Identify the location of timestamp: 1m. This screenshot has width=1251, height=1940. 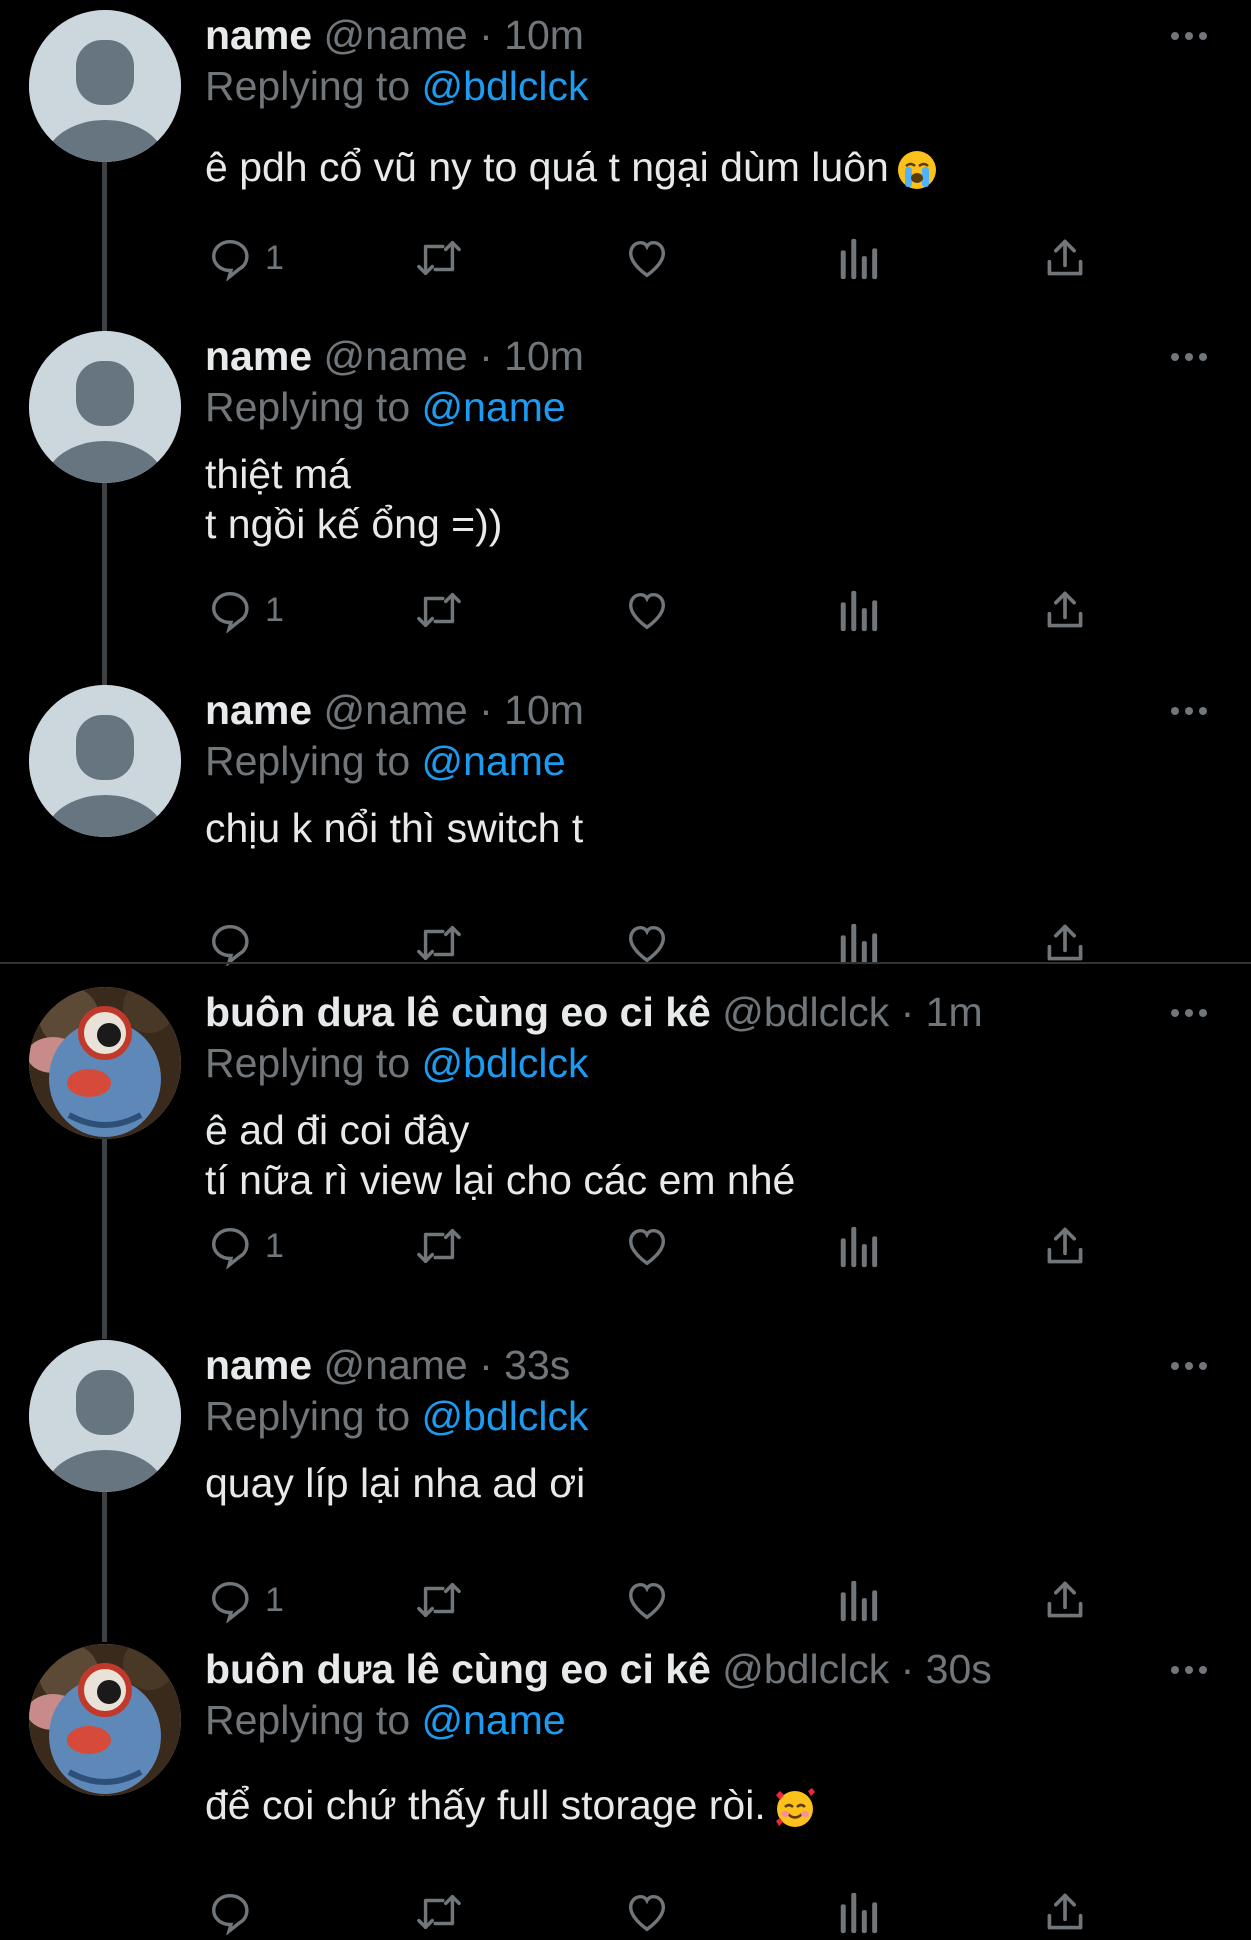
(954, 1012).